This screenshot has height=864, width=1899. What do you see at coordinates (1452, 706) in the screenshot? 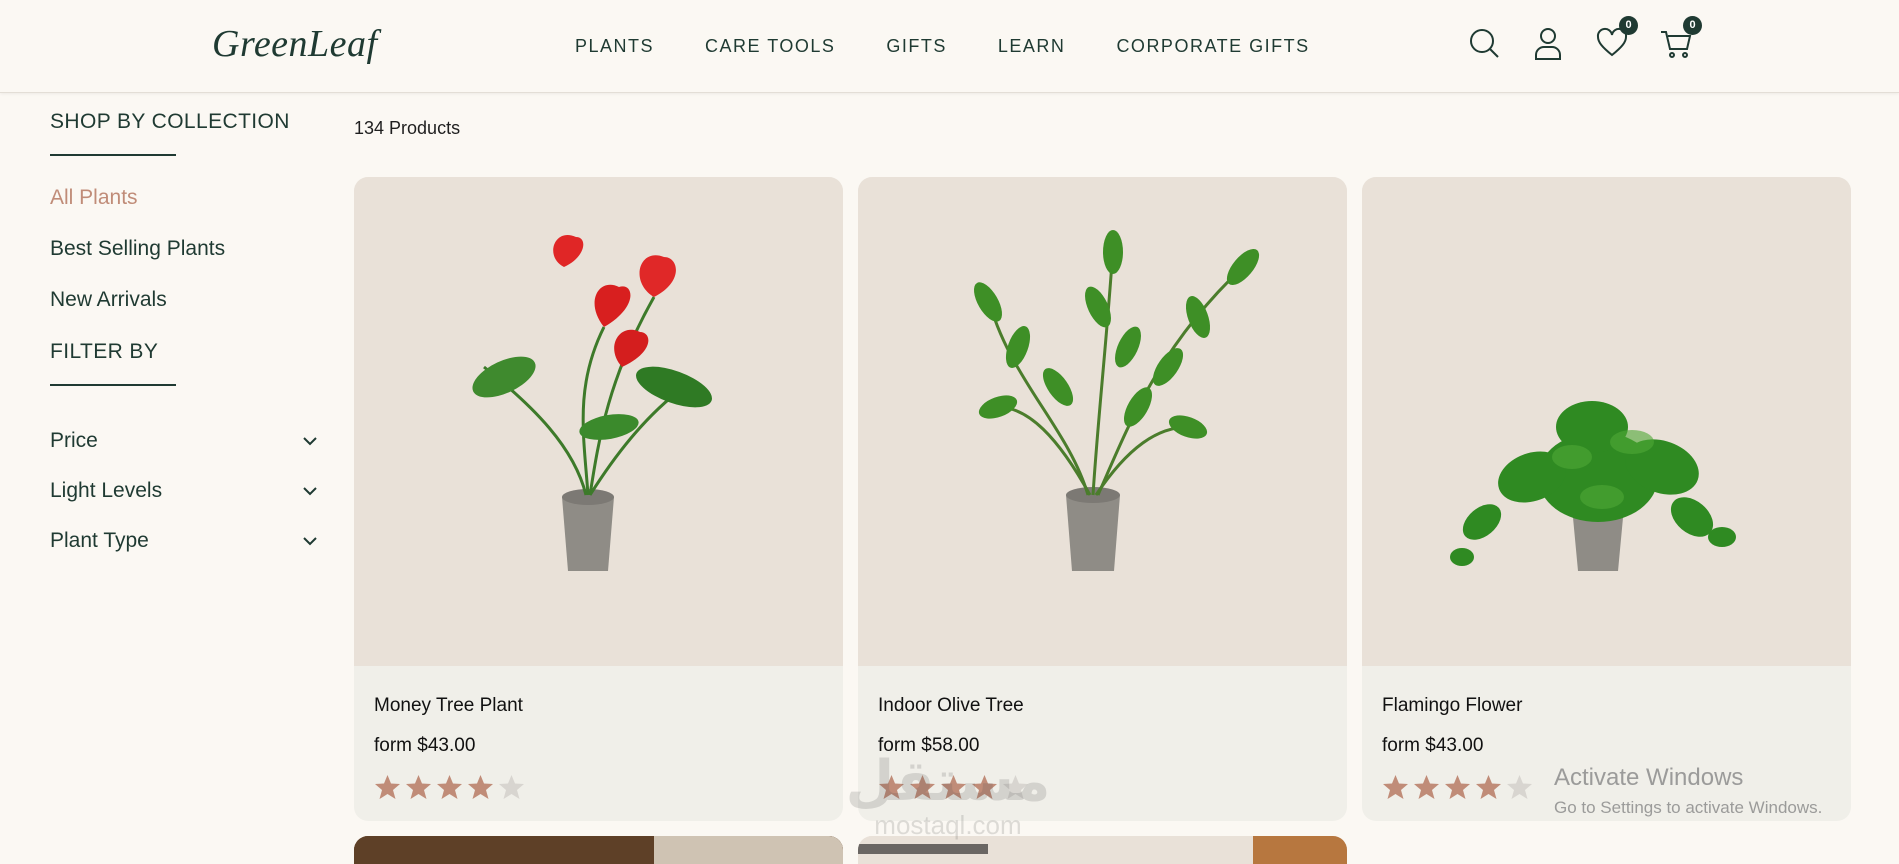
I see `product-name: Flamingo Flower` at bounding box center [1452, 706].